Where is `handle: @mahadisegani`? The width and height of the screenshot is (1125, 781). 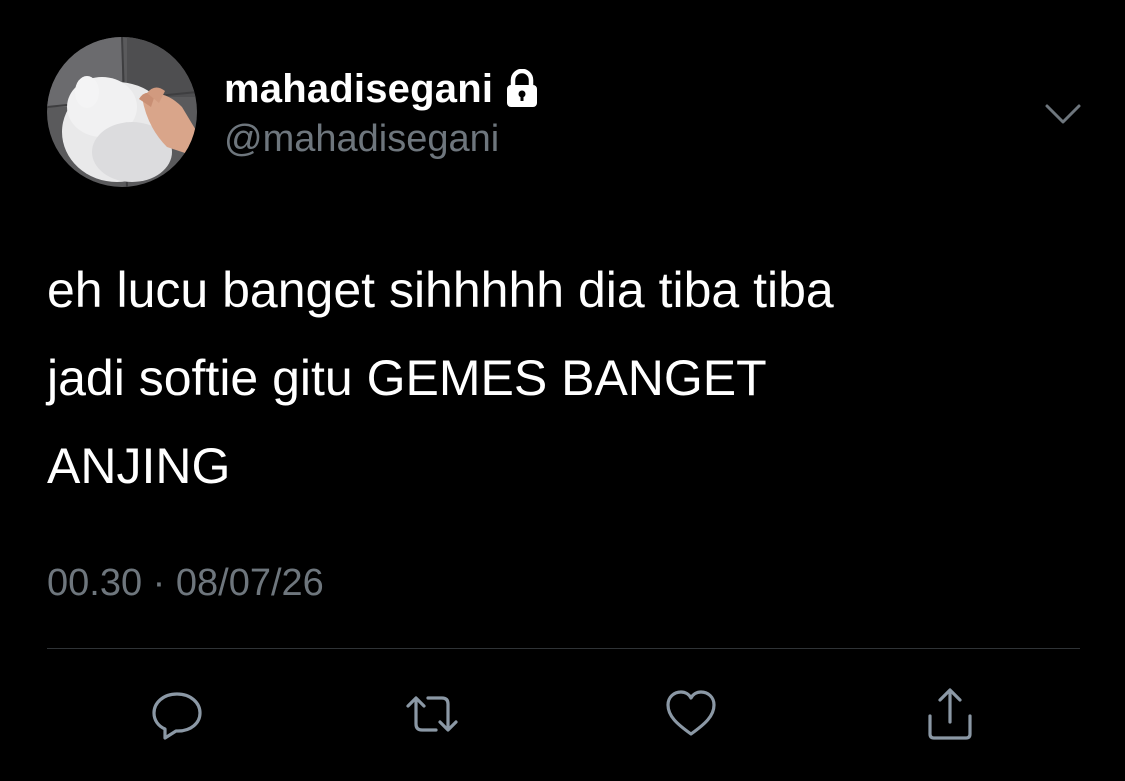
handle: @mahadisegani is located at coordinates (361, 139).